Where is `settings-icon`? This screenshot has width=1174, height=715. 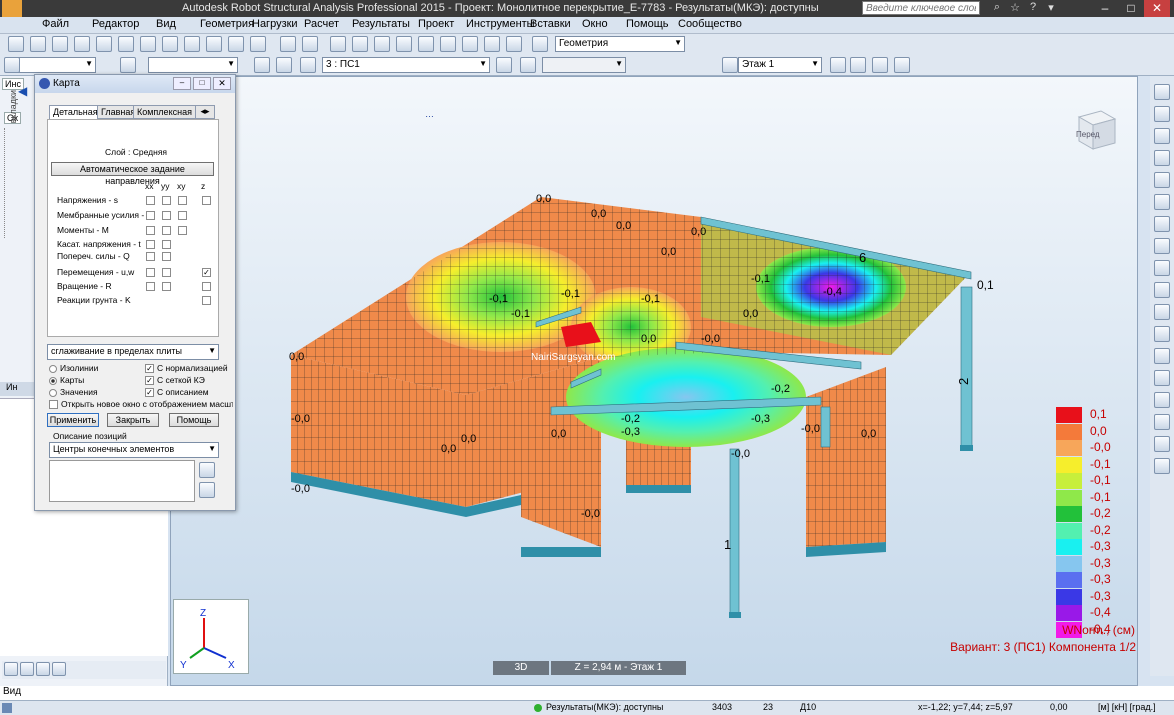 settings-icon is located at coordinates (404, 44).